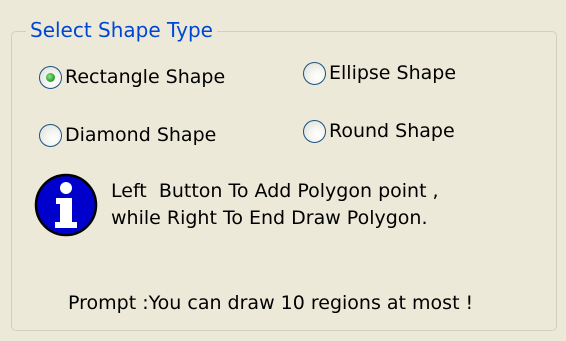 This screenshot has height=341, width=566. I want to click on radio-label-rectangle: Rectangle Shape, so click(145, 77).